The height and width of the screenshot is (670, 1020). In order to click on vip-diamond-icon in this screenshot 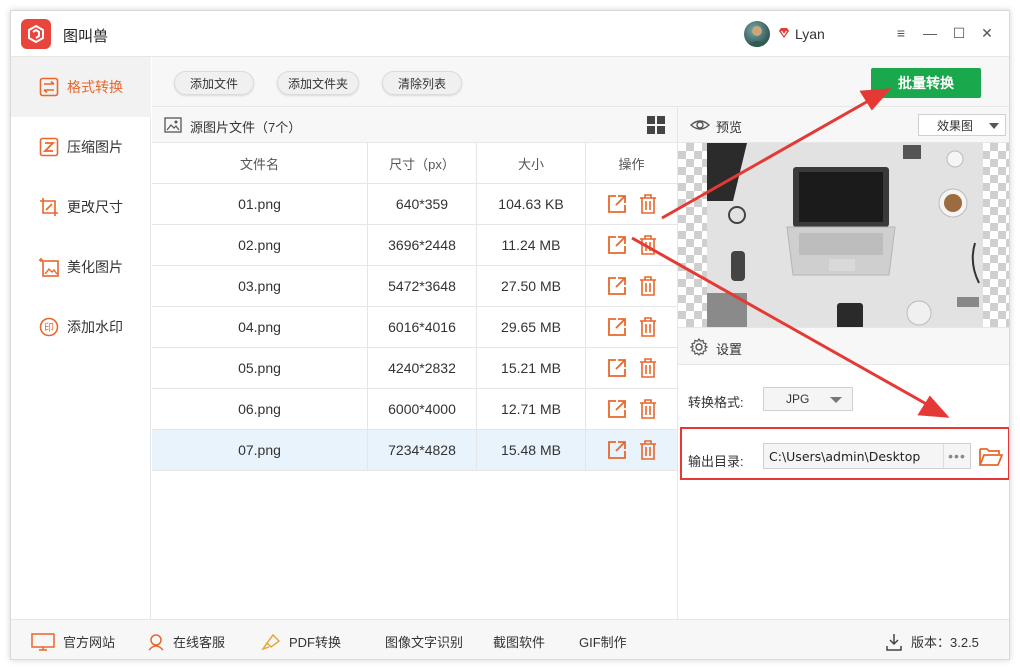, I will do `click(784, 34)`.